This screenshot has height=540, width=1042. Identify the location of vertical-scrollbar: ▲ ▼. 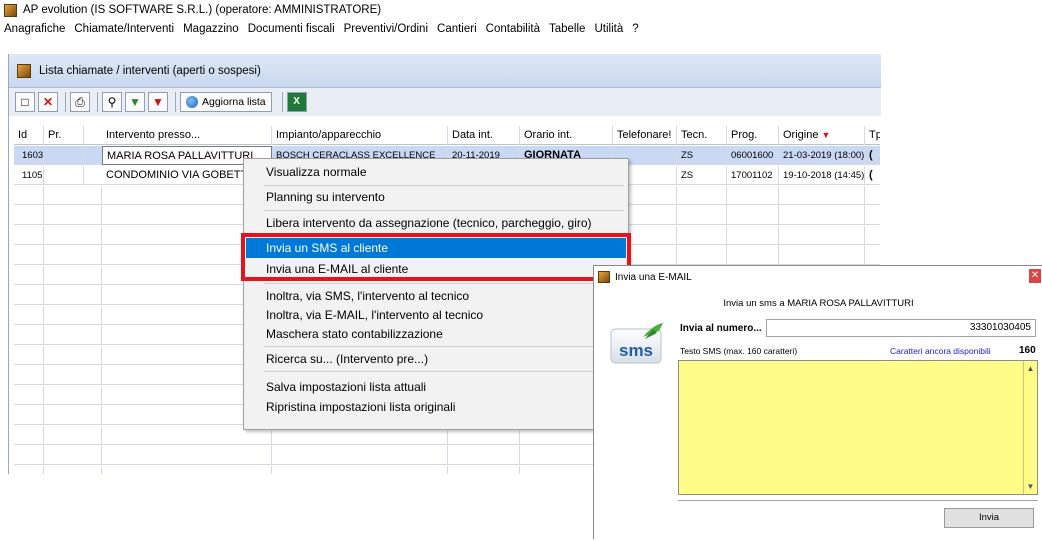
(1030, 427).